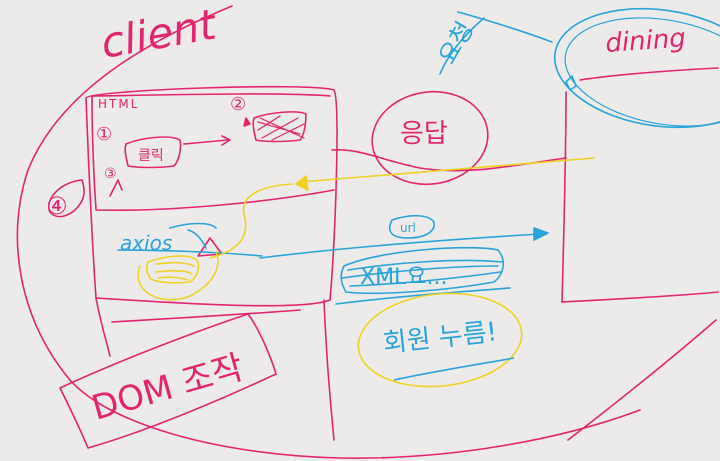  Describe the element at coordinates (116, 188) in the screenshot. I see `arrow-axios-up` at that location.